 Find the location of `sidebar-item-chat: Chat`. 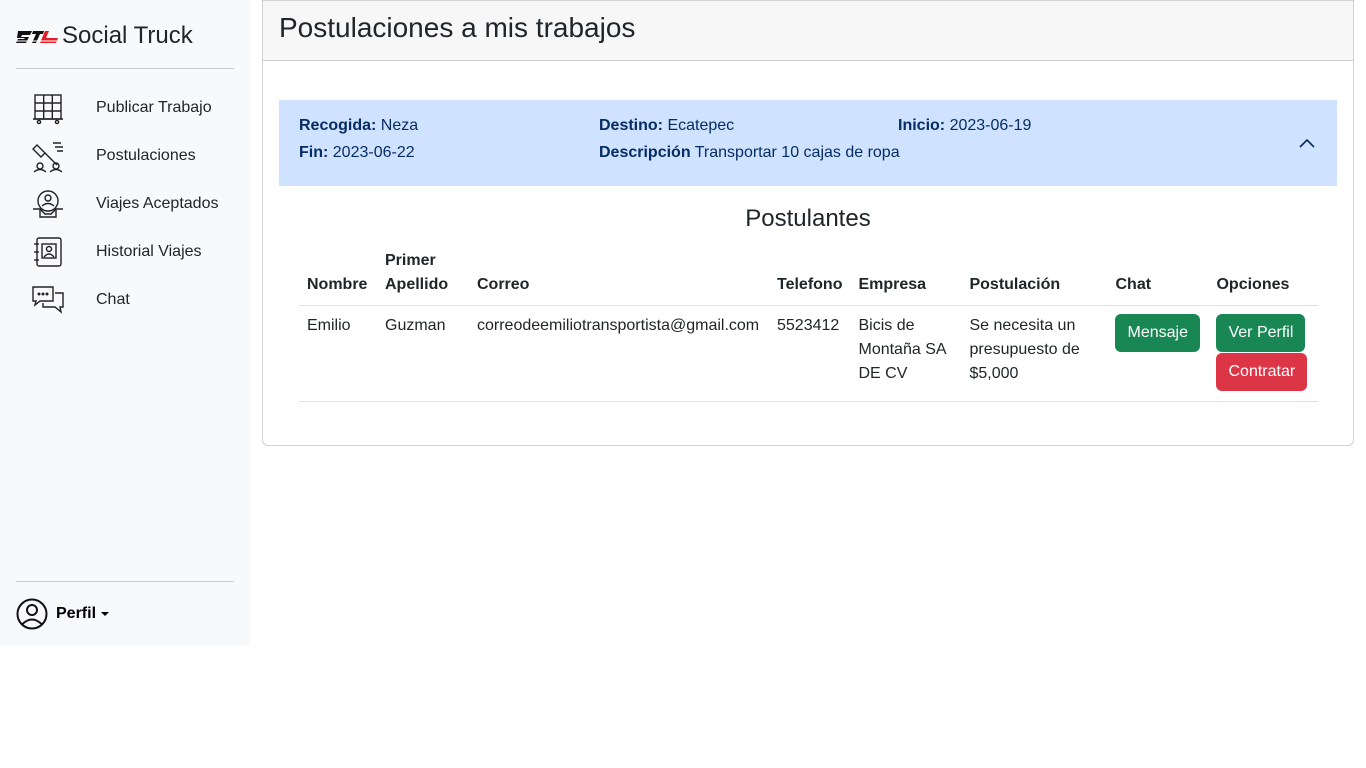

sidebar-item-chat: Chat is located at coordinates (125, 300).